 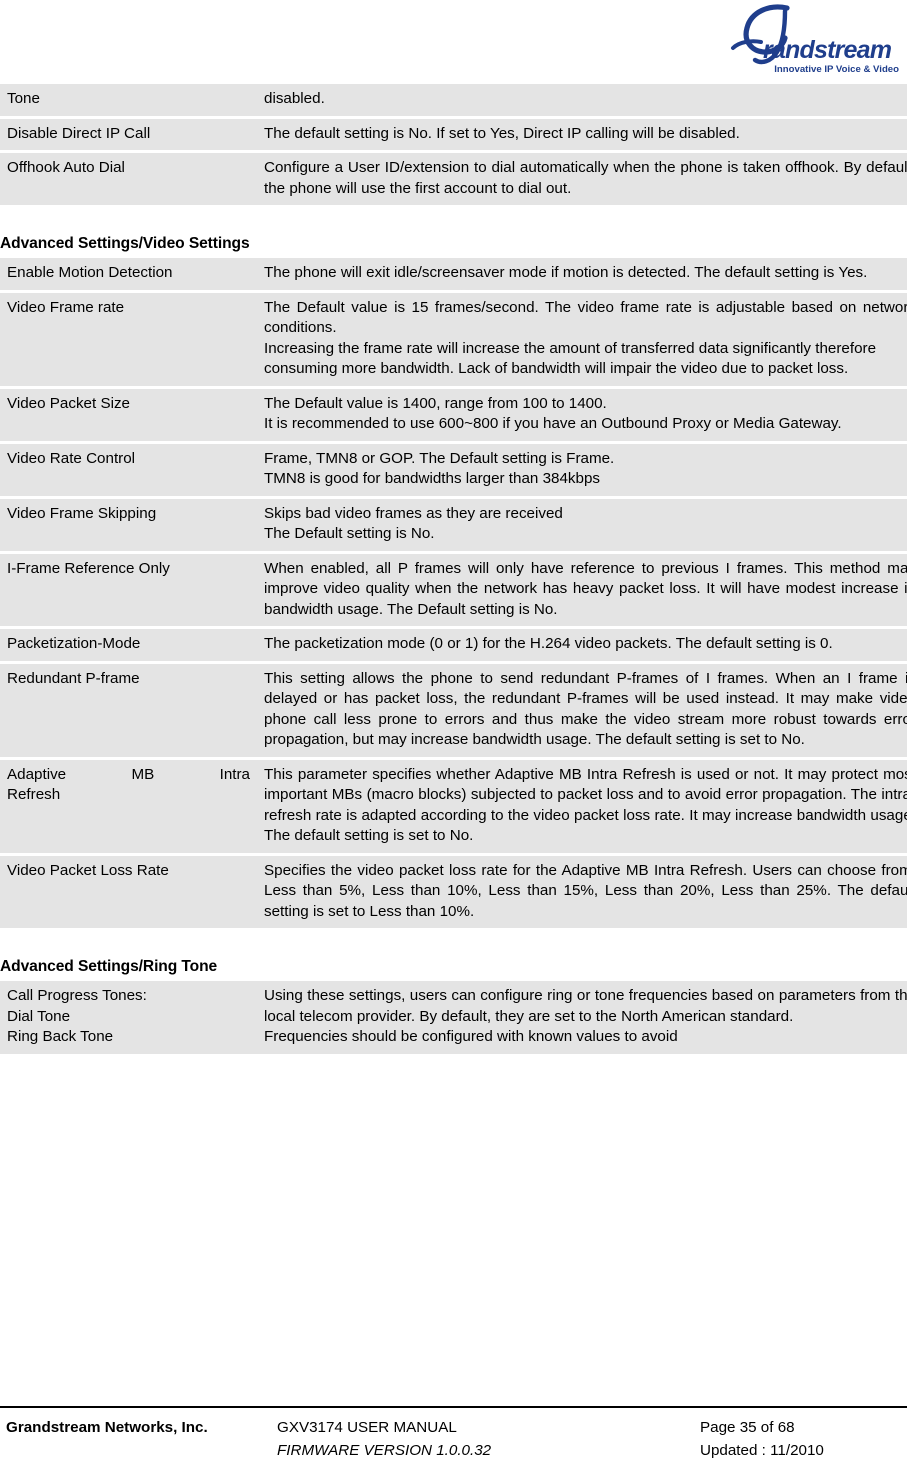 What do you see at coordinates (128, 179) in the screenshot?
I see `row-label-cell: Offhook Auto Dial` at bounding box center [128, 179].